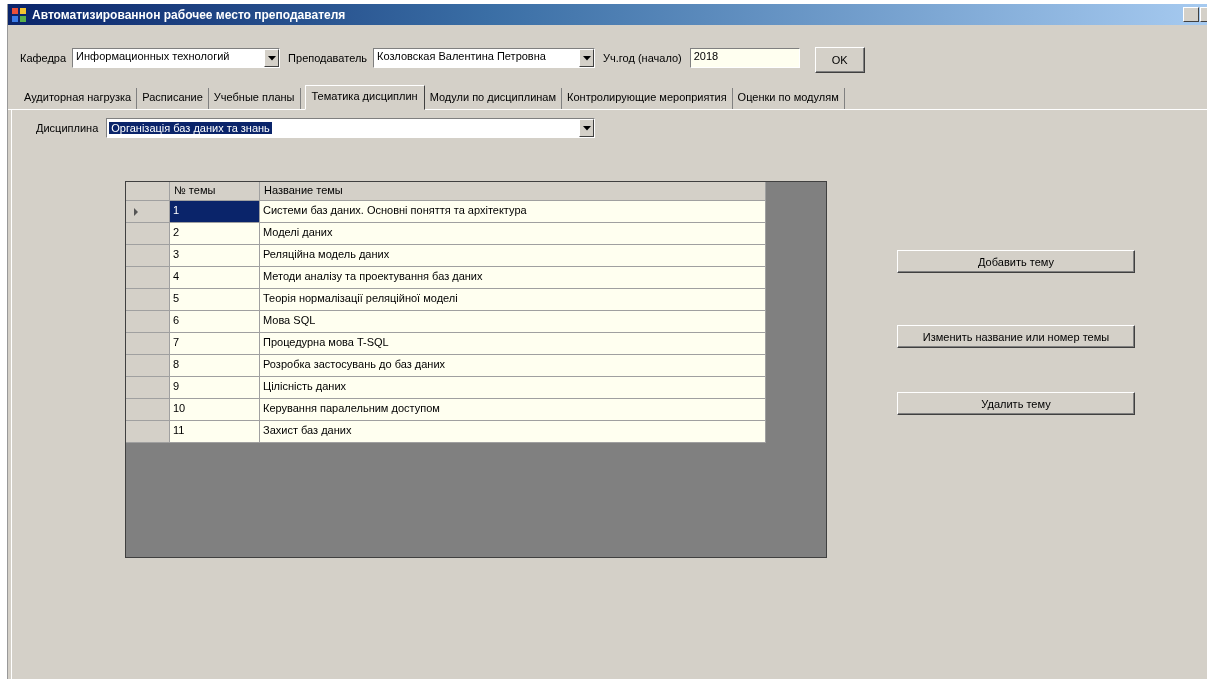 The height and width of the screenshot is (679, 1207). What do you see at coordinates (215, 409) in the screenshot?
I see `table-cell: 10` at bounding box center [215, 409].